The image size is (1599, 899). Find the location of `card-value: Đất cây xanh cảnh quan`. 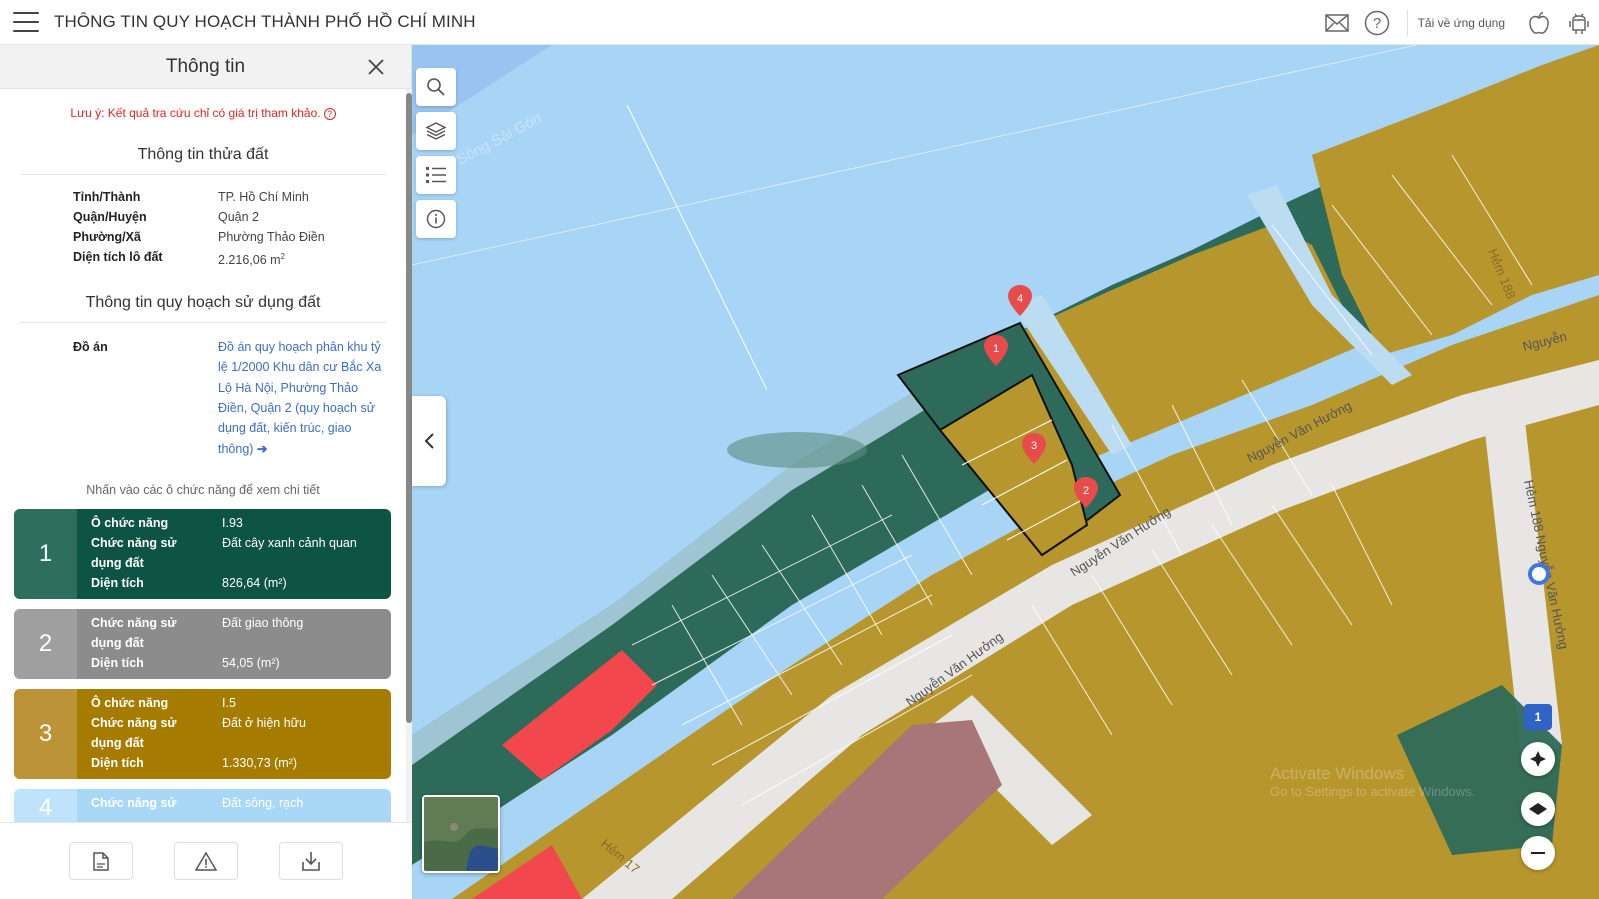

card-value: Đất cây xanh cảnh quan is located at coordinates (289, 543).